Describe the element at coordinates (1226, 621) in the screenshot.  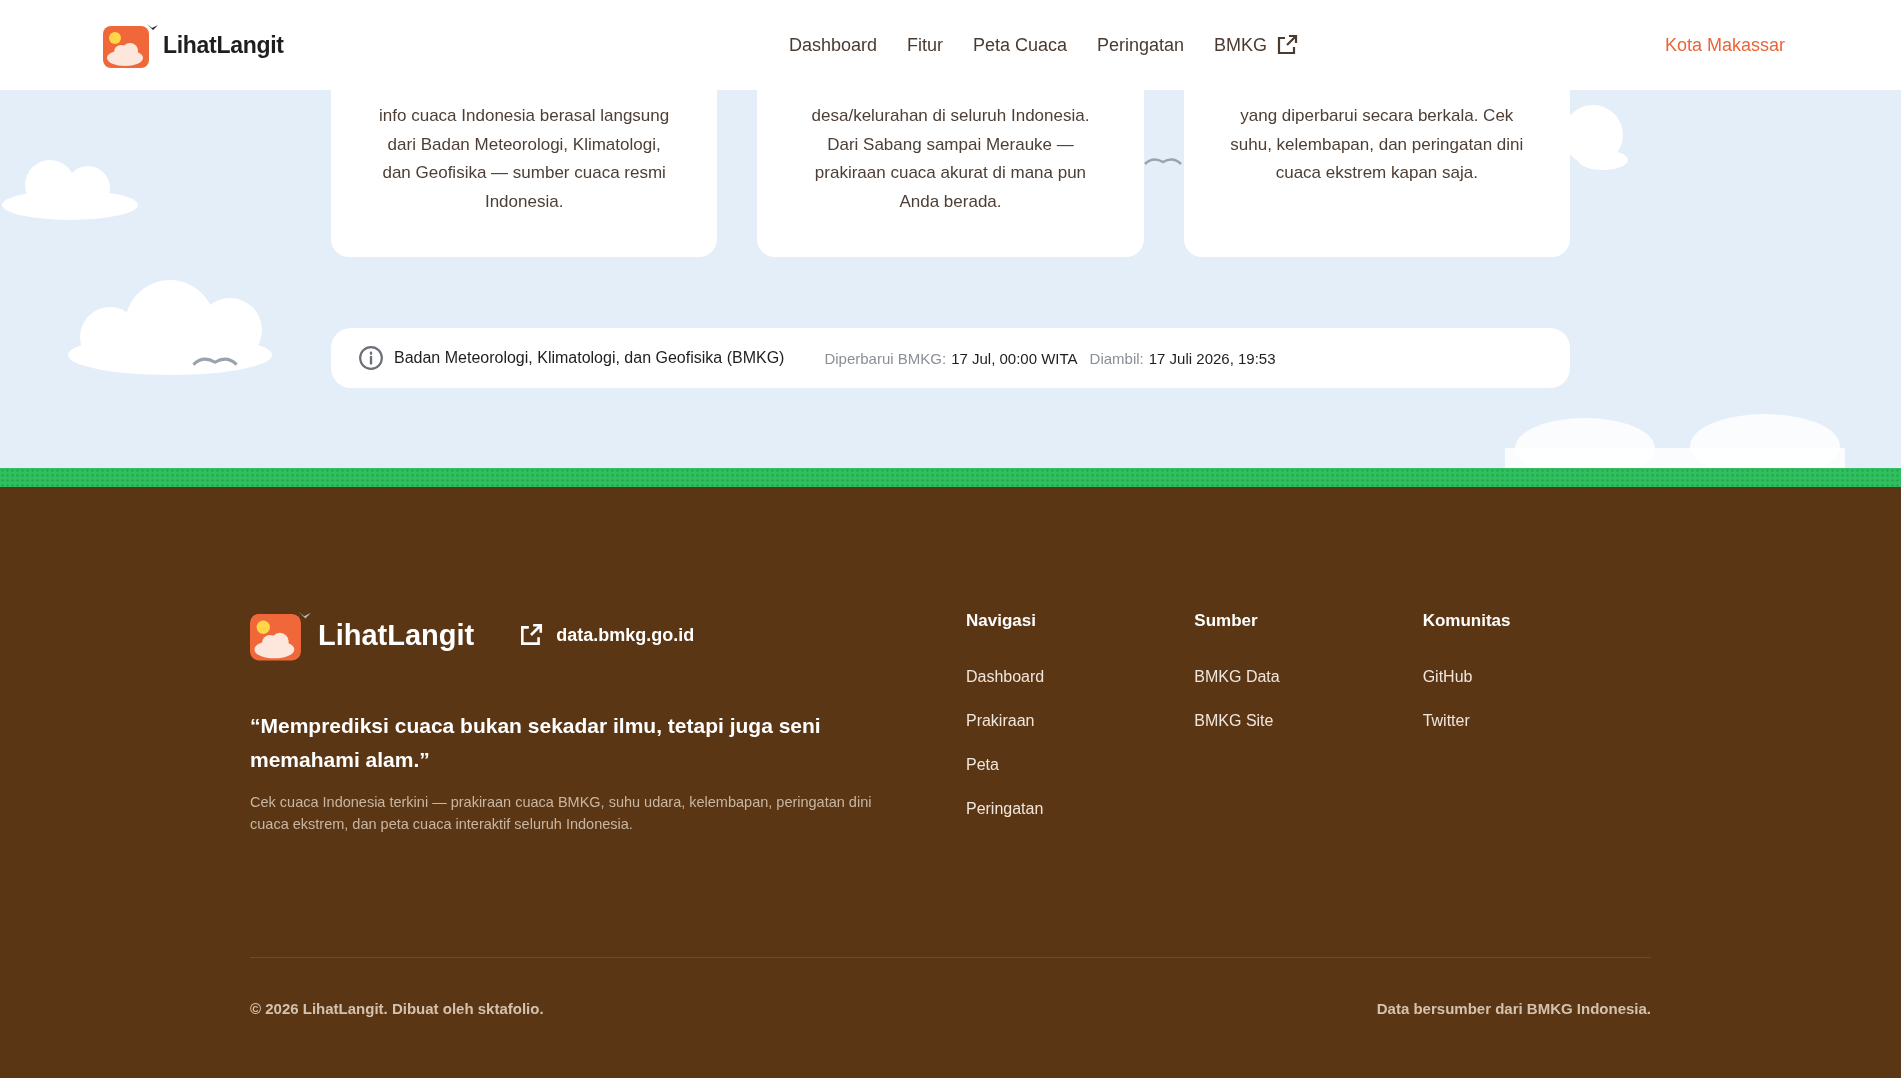
I see `column-heading: Sumber` at that location.